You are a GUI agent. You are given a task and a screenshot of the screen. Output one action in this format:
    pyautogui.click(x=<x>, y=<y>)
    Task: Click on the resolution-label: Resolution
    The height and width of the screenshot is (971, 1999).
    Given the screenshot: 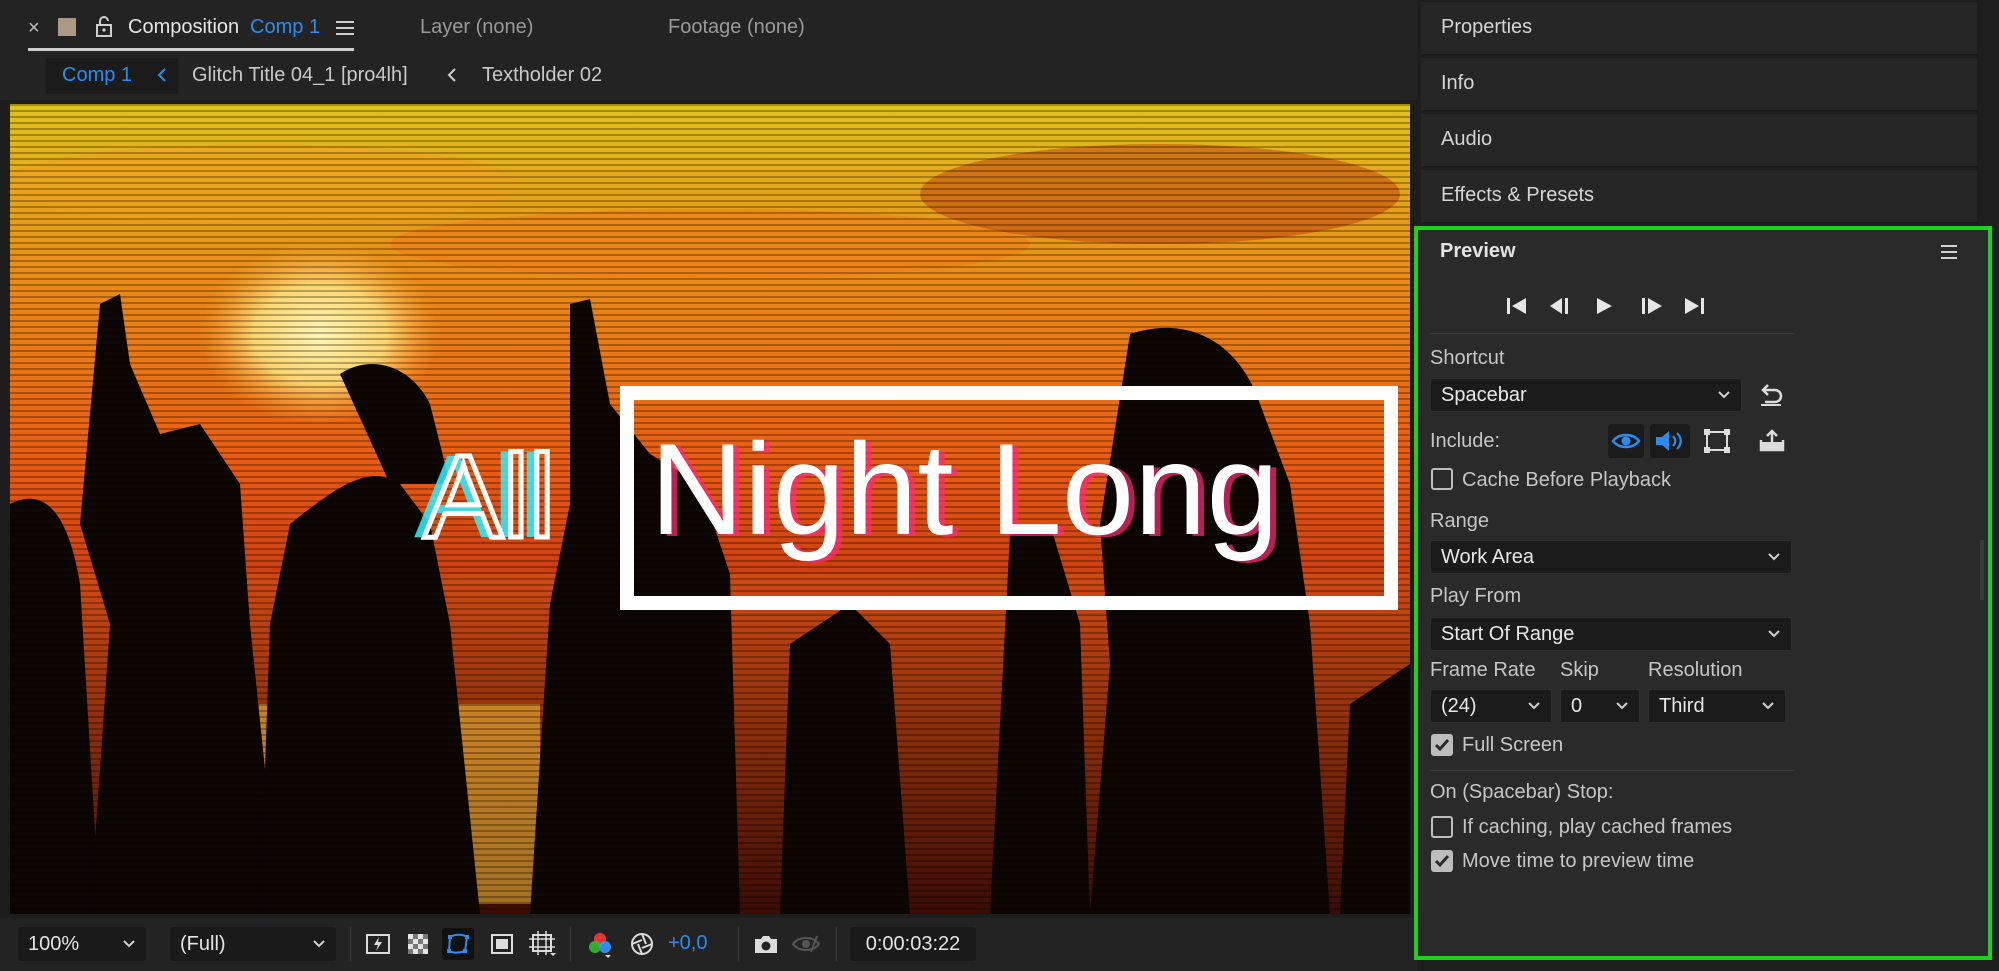 What is the action you would take?
    pyautogui.click(x=1695, y=670)
    